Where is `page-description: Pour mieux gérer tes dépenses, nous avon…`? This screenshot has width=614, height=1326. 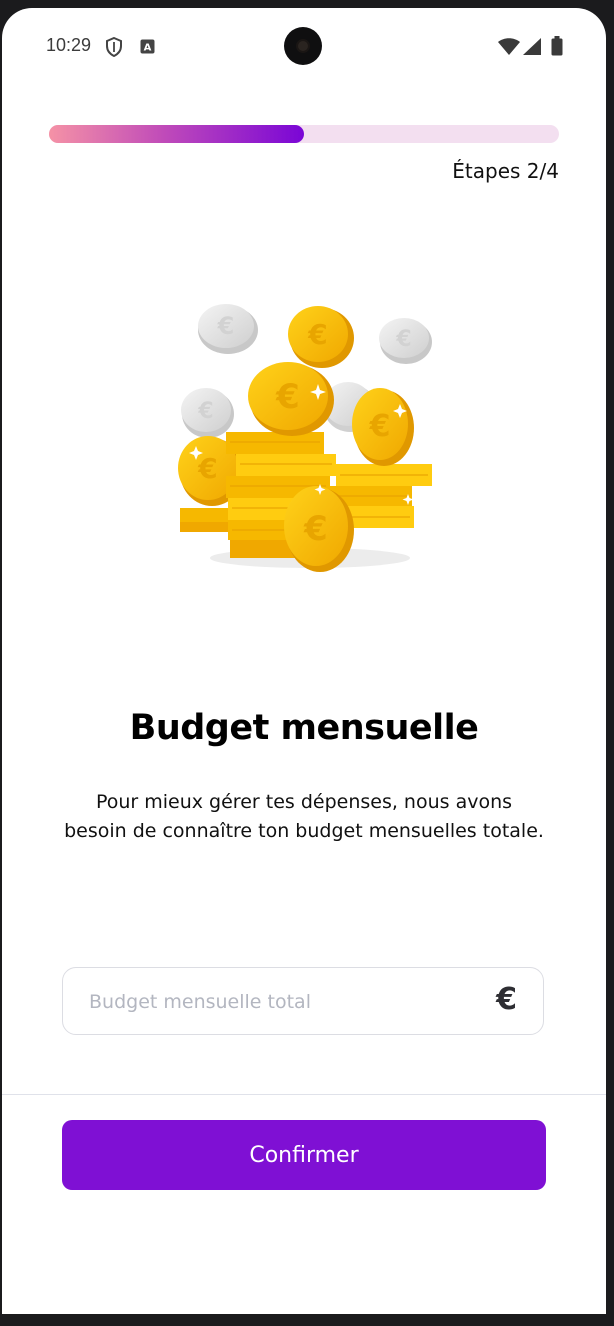
page-description: Pour mieux gérer tes dépenses, nous avon… is located at coordinates (304, 816).